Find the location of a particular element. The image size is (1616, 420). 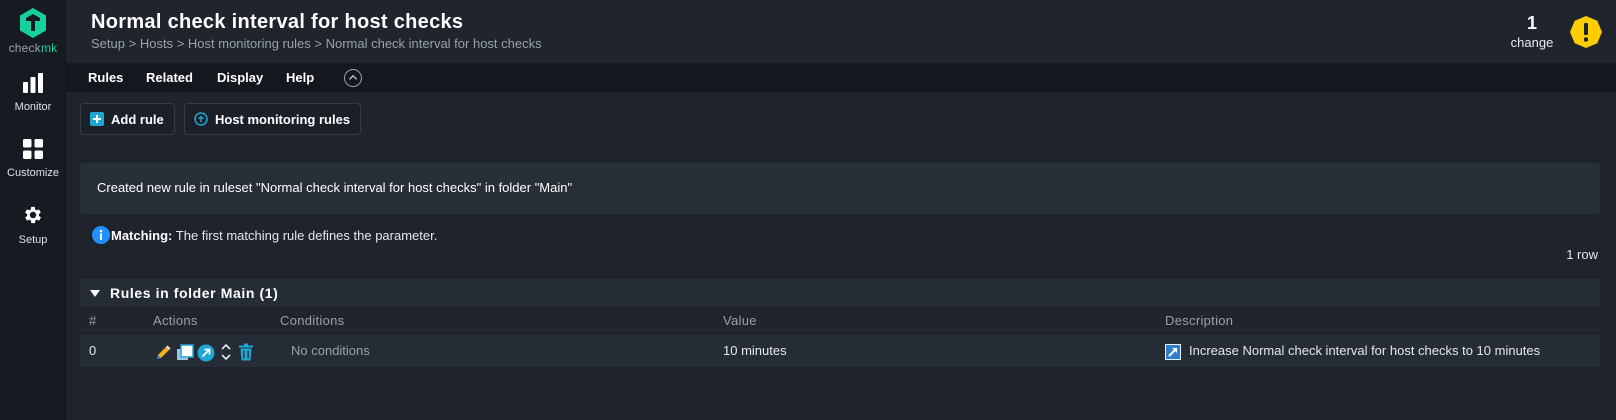

changes-count: 1 is located at coordinates (1531, 23).